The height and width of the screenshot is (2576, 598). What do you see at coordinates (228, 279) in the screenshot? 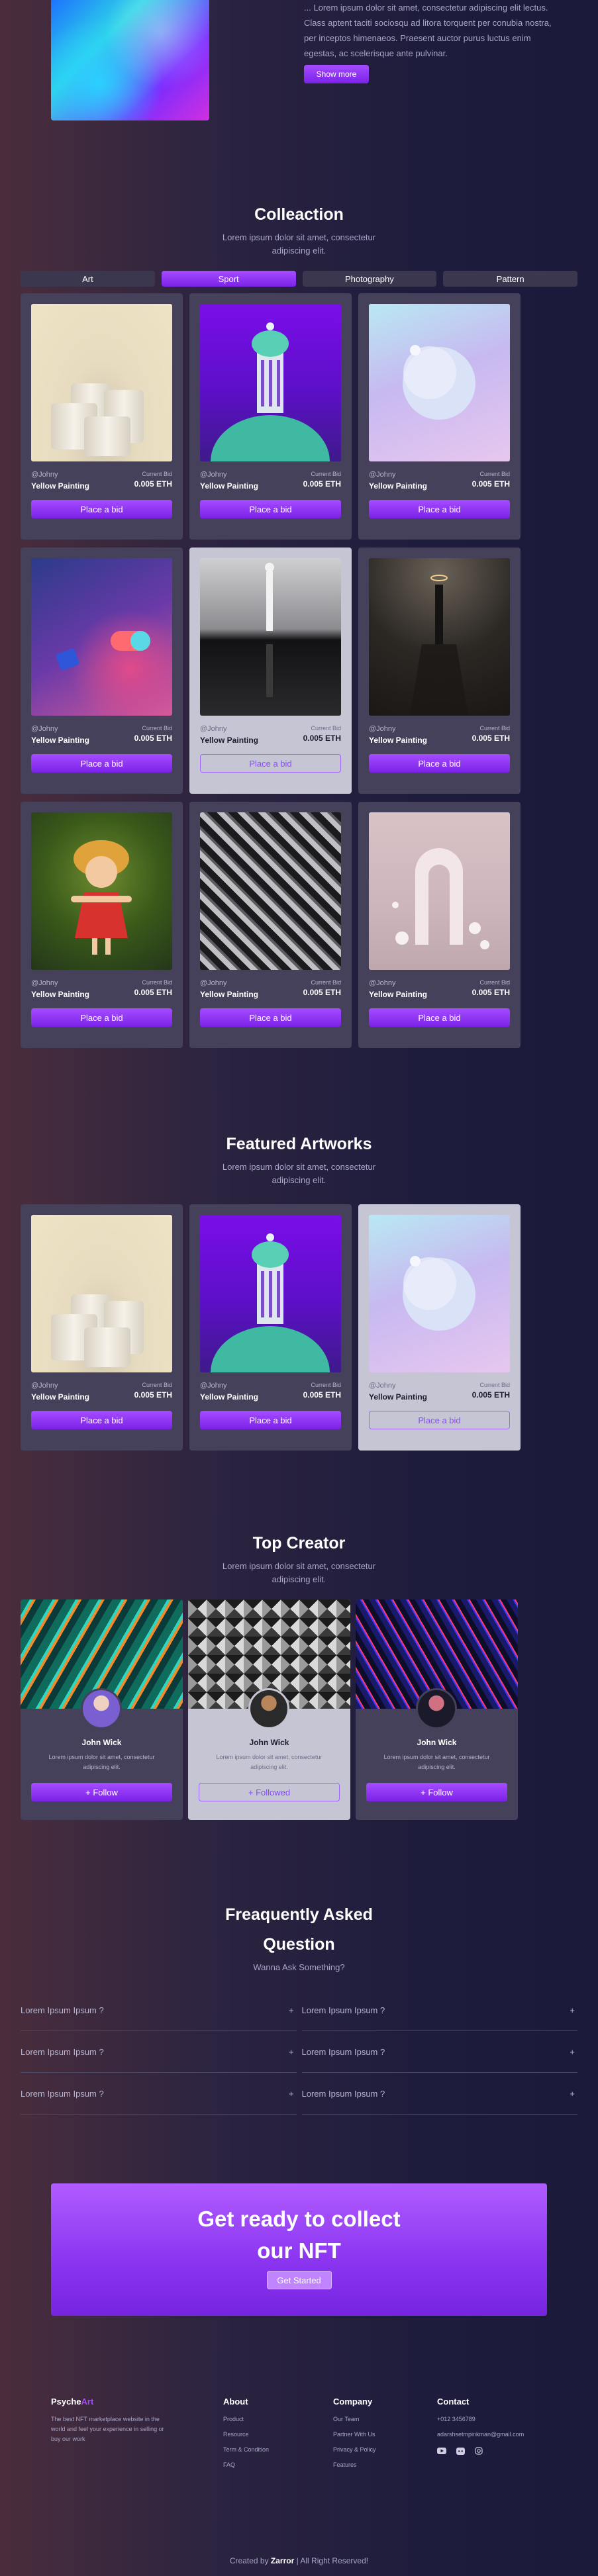
I see `tab-sport: Sport` at bounding box center [228, 279].